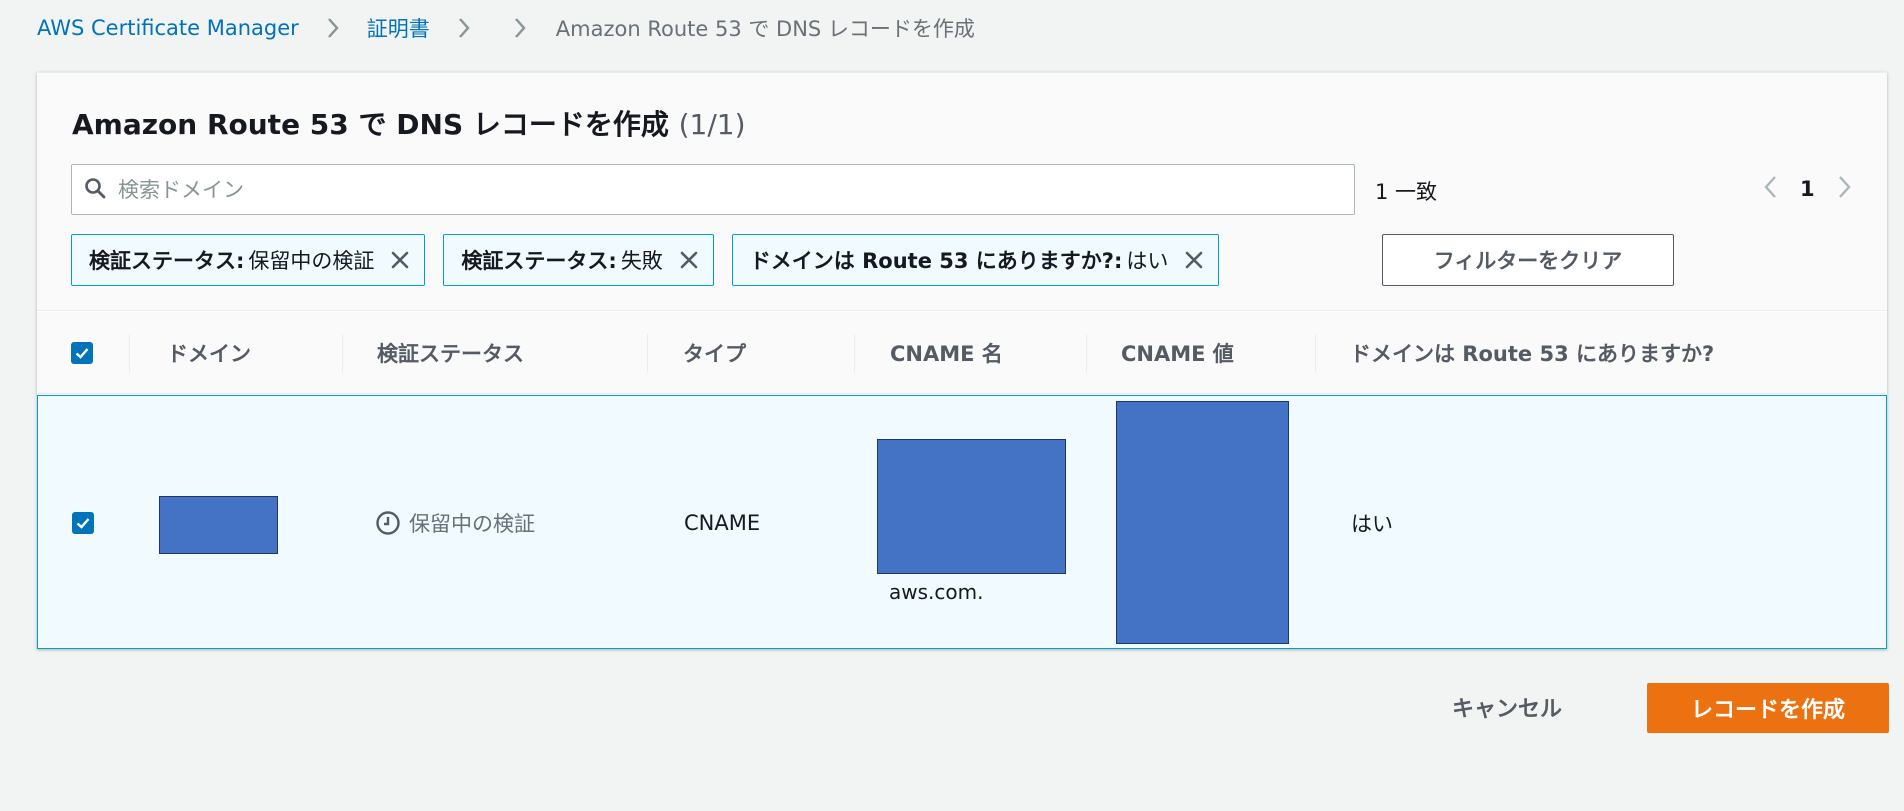 The height and width of the screenshot is (811, 1904). What do you see at coordinates (712, 124) in the screenshot?
I see `panel-title-count: (1/1)` at bounding box center [712, 124].